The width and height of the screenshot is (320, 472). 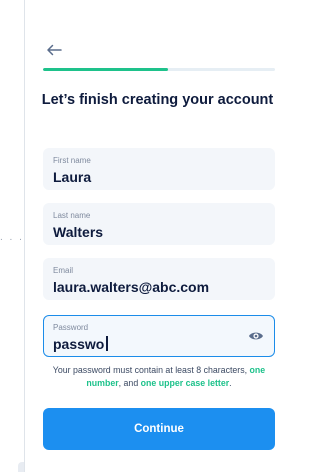 I want to click on first-name-value: Laura, so click(x=72, y=177).